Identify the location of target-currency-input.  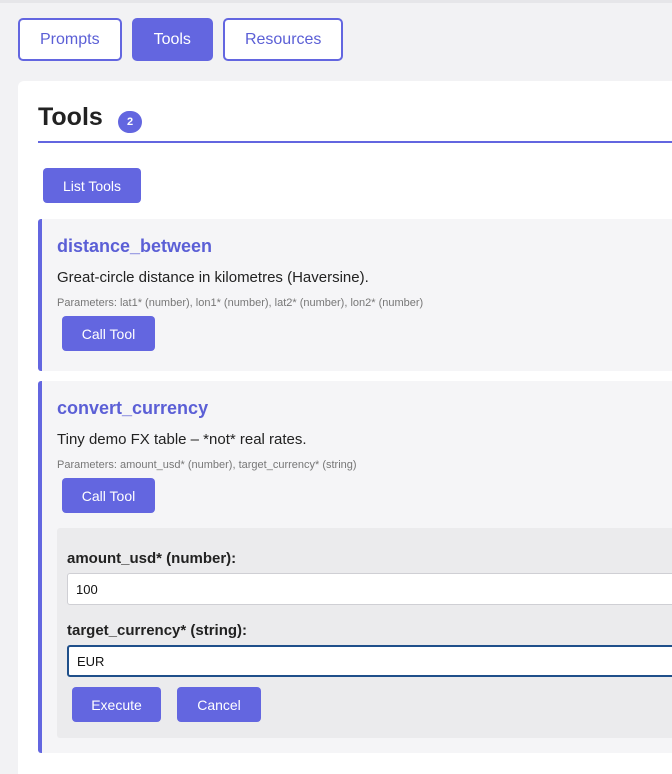
(369, 661).